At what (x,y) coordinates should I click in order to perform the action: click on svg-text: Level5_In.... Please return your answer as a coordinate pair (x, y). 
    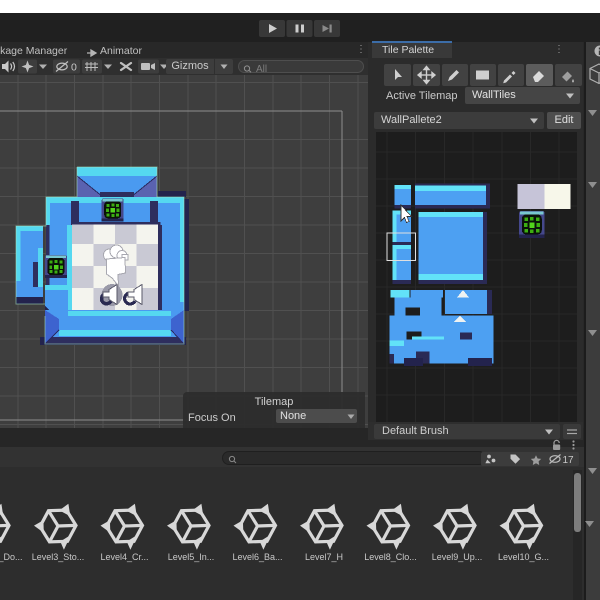
    Looking at the image, I should click on (191, 557).